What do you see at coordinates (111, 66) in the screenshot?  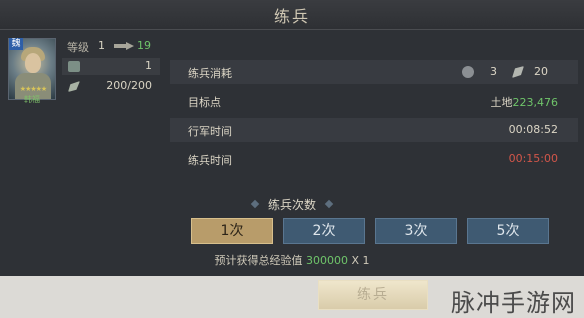 I see `troop-row: 1` at bounding box center [111, 66].